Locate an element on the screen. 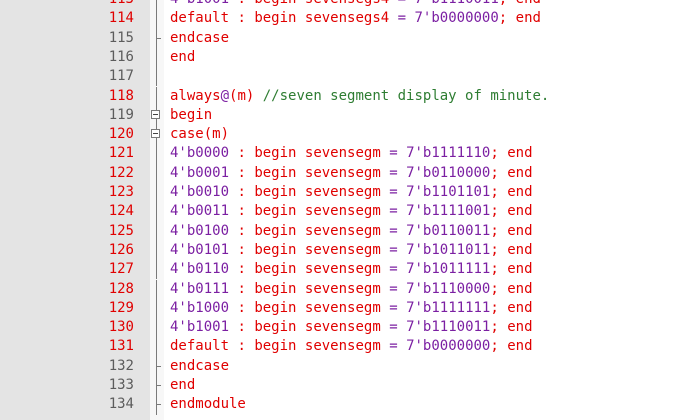  line-number: 131 is located at coordinates (121, 346).